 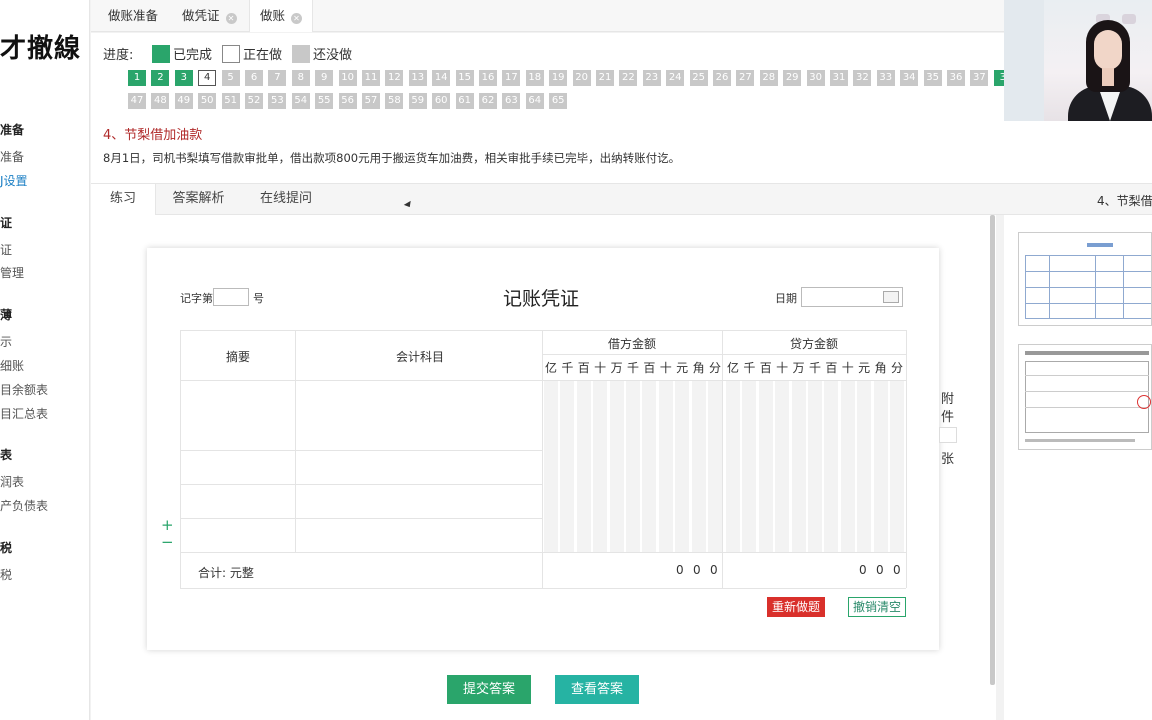 What do you see at coordinates (231, 18) in the screenshot?
I see `close-icon: ✕` at bounding box center [231, 18].